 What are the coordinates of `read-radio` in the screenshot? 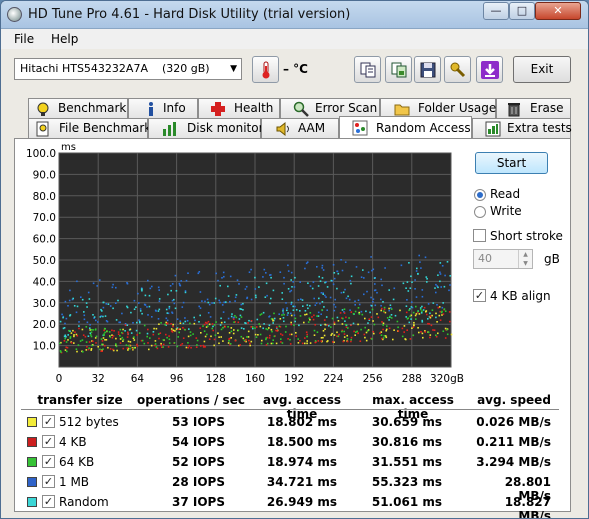 It's located at (480, 195).